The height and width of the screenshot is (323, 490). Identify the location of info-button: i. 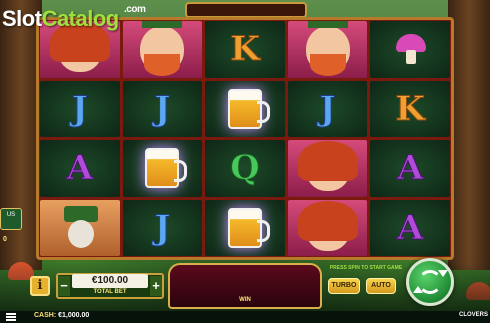
(40, 286).